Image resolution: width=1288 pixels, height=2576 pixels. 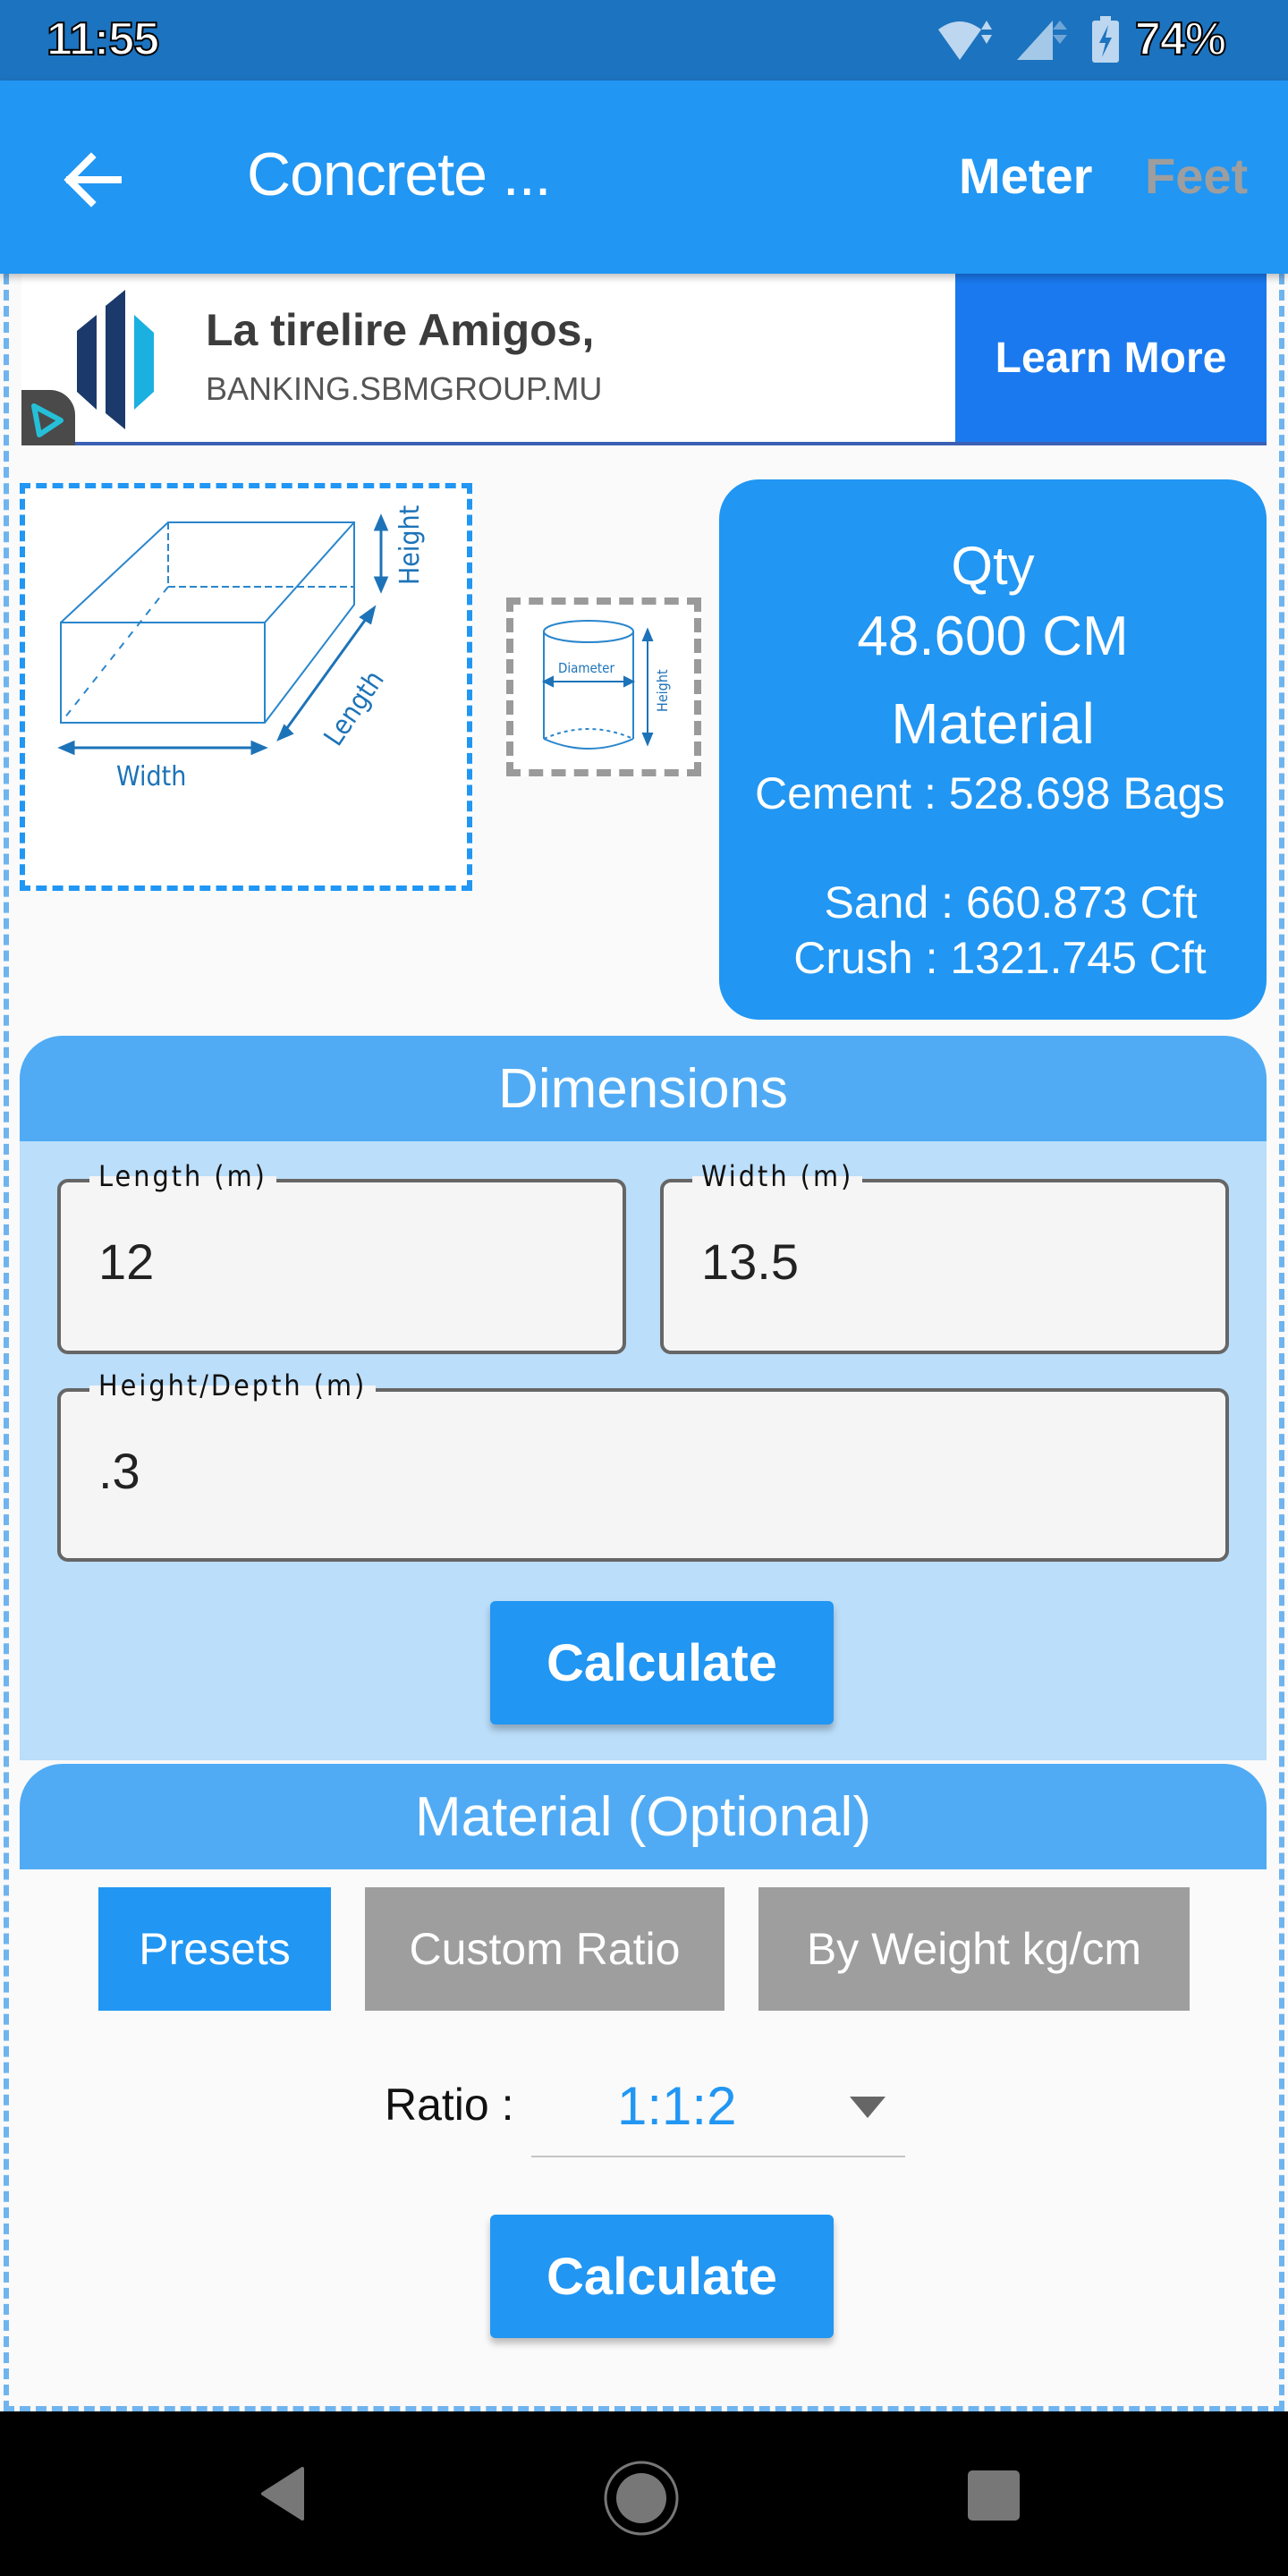 What do you see at coordinates (974, 1949) in the screenshot?
I see `tab-by-weight: By Weight kg/cm` at bounding box center [974, 1949].